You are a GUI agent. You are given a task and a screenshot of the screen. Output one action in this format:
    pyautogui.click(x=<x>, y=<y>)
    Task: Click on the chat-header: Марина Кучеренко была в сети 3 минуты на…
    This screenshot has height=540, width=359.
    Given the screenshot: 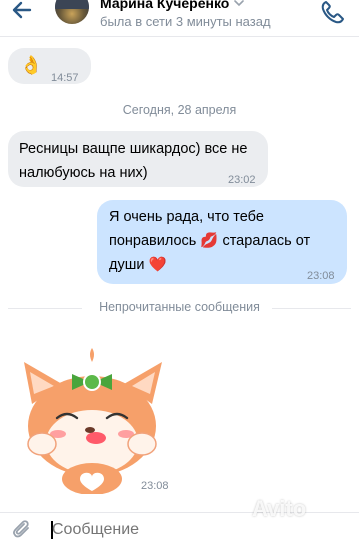 What is the action you would take?
    pyautogui.click(x=179, y=18)
    